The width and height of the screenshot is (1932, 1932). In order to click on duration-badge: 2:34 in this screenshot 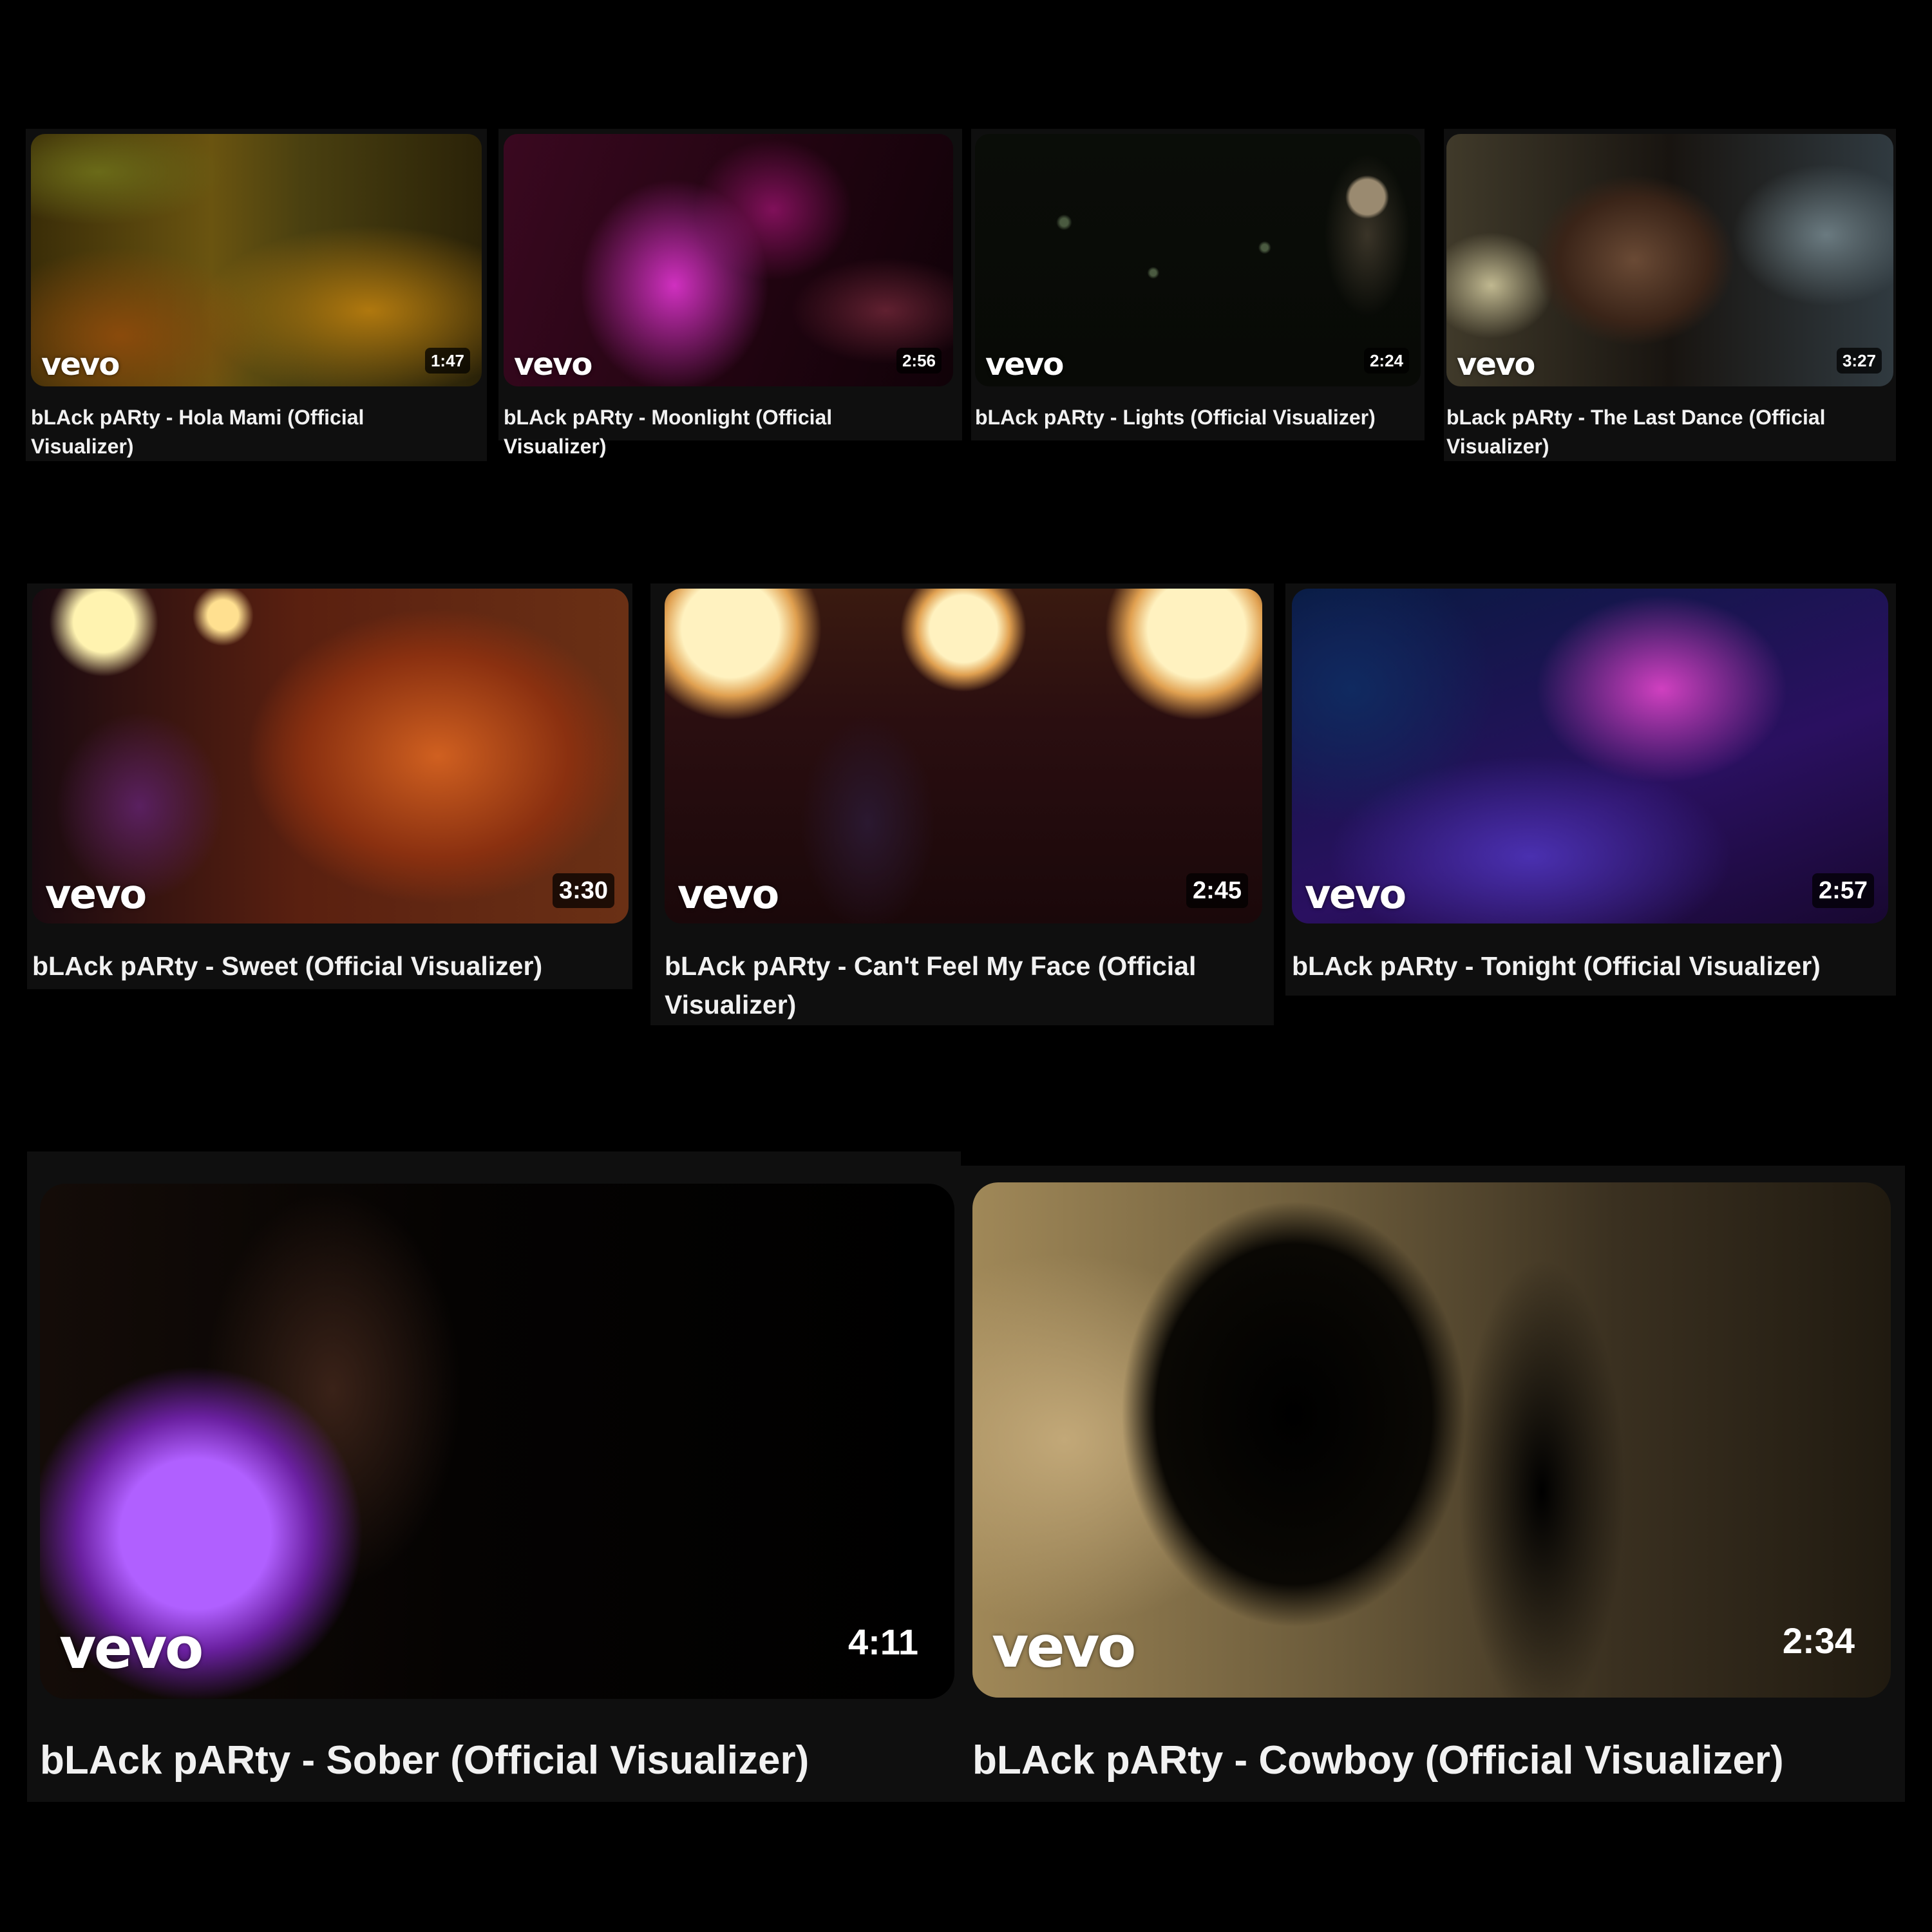, I will do `click(1818, 1640)`.